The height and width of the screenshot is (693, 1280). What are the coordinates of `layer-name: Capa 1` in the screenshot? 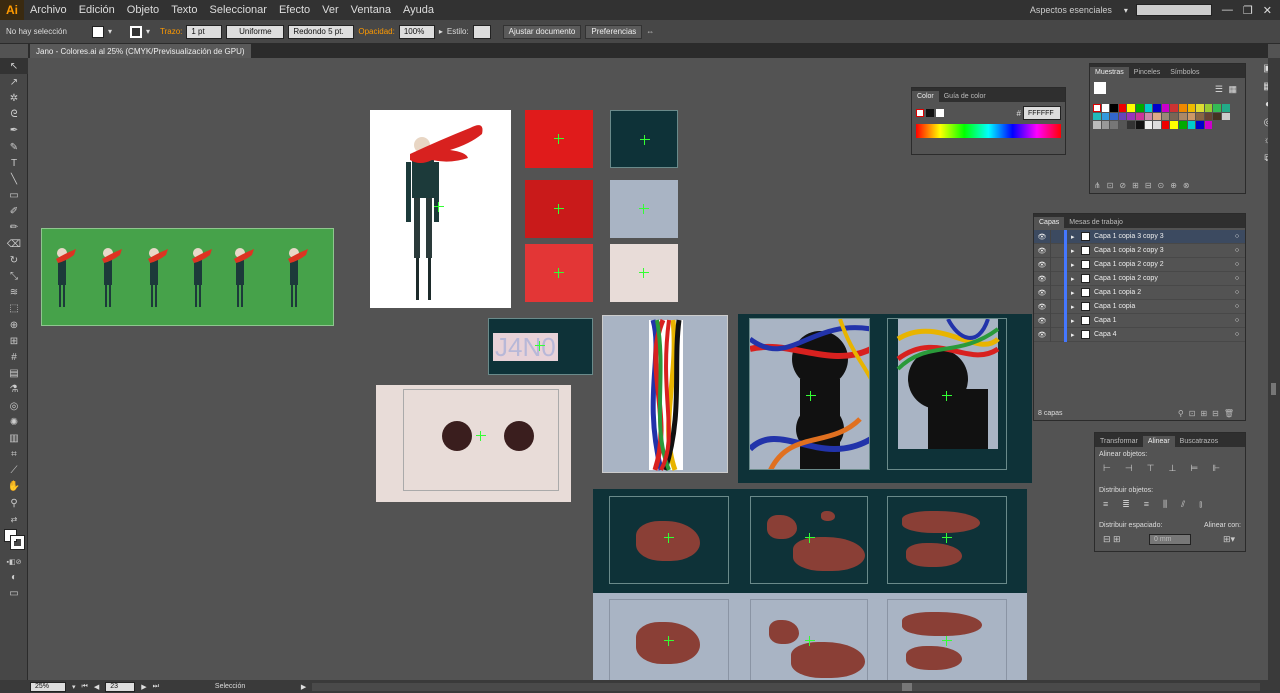 It's located at (1161, 320).